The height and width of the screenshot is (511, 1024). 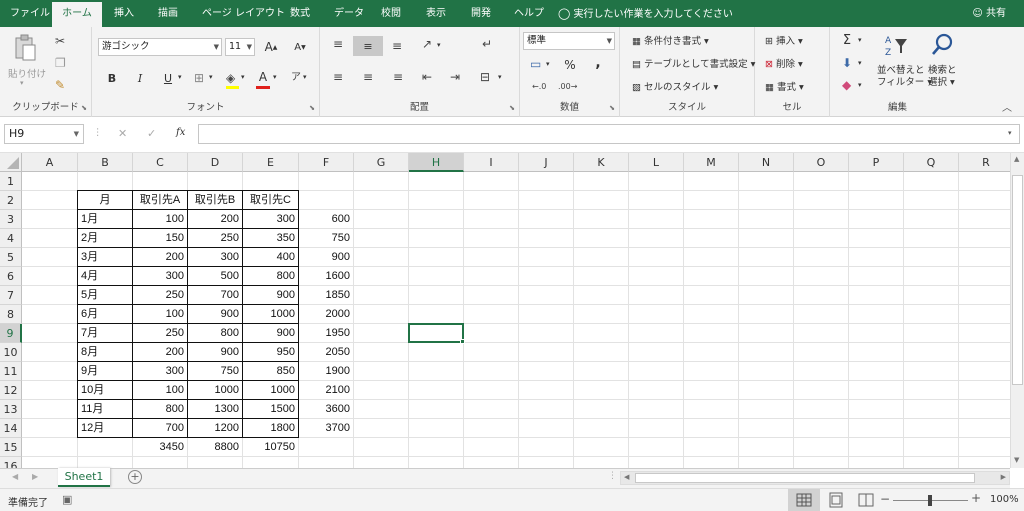 What do you see at coordinates (1016, 159) in the screenshot?
I see `scroll-up-icon: ▲` at bounding box center [1016, 159].